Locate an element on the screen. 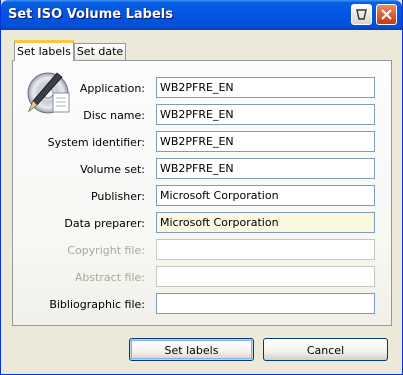  publisher-label: Publisher: is located at coordinates (117, 196).